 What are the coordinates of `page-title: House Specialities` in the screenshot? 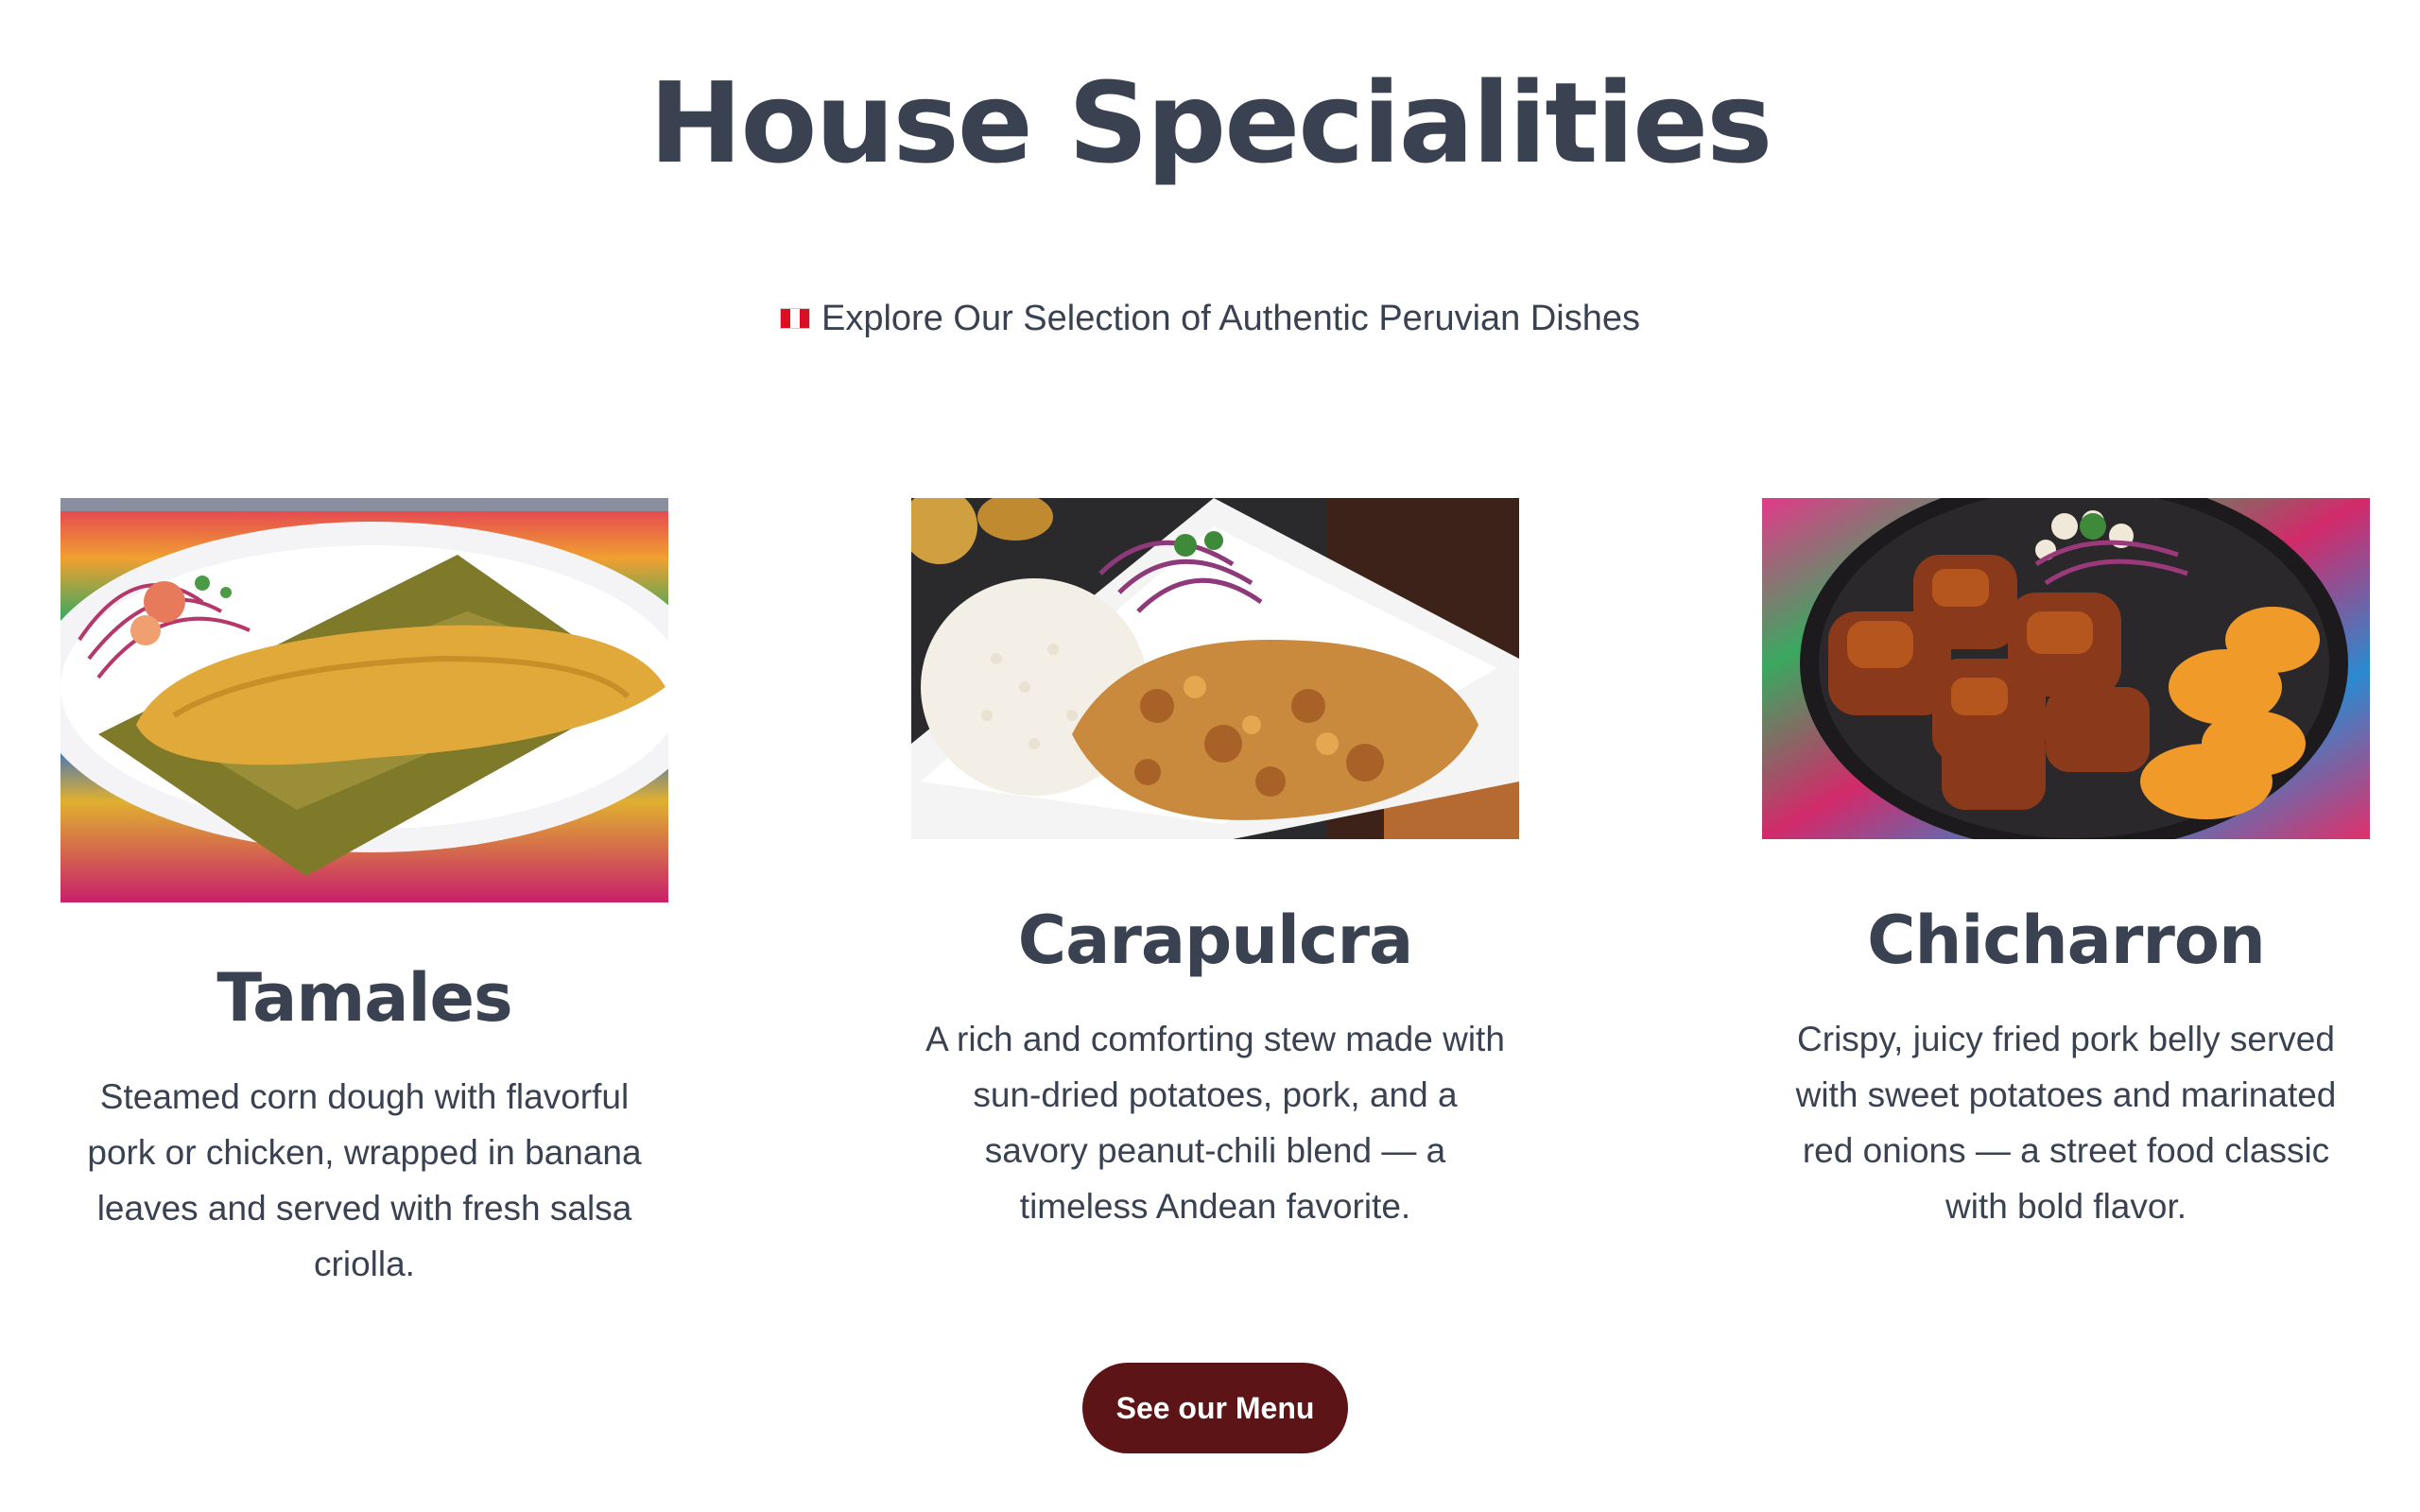 It's located at (1210, 123).